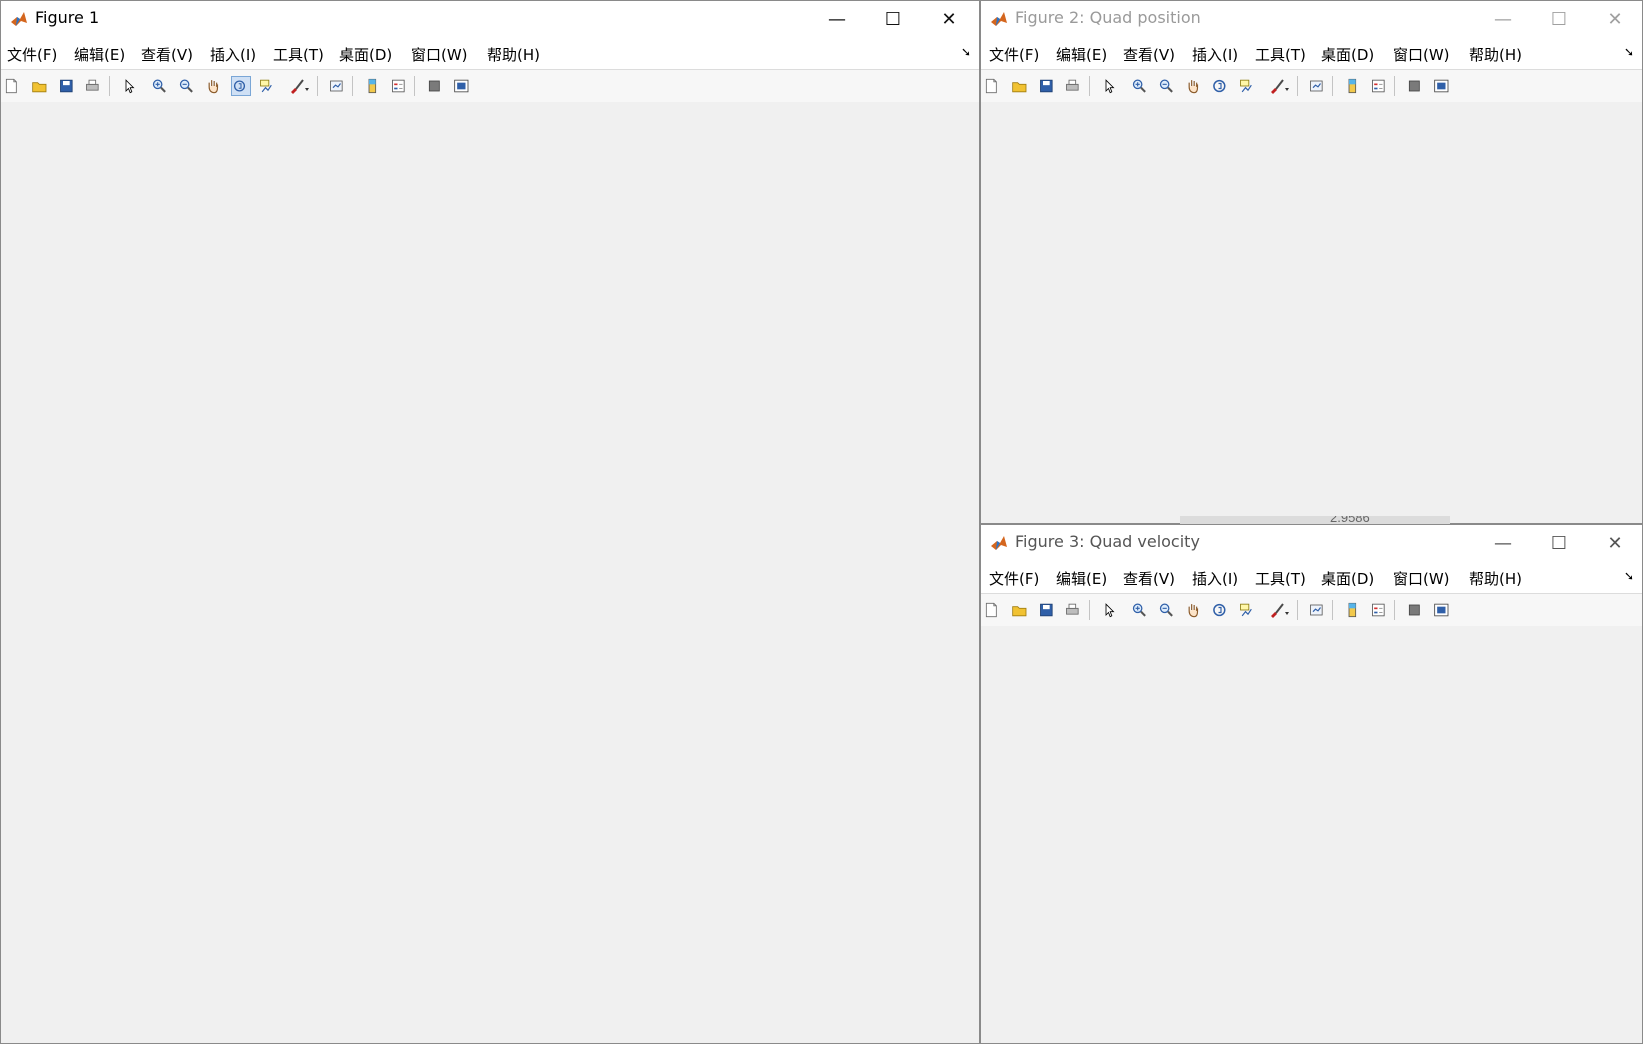 This screenshot has width=1643, height=1044. Describe the element at coordinates (1108, 17) in the screenshot. I see `window-title: Figure 2: Quad position` at that location.